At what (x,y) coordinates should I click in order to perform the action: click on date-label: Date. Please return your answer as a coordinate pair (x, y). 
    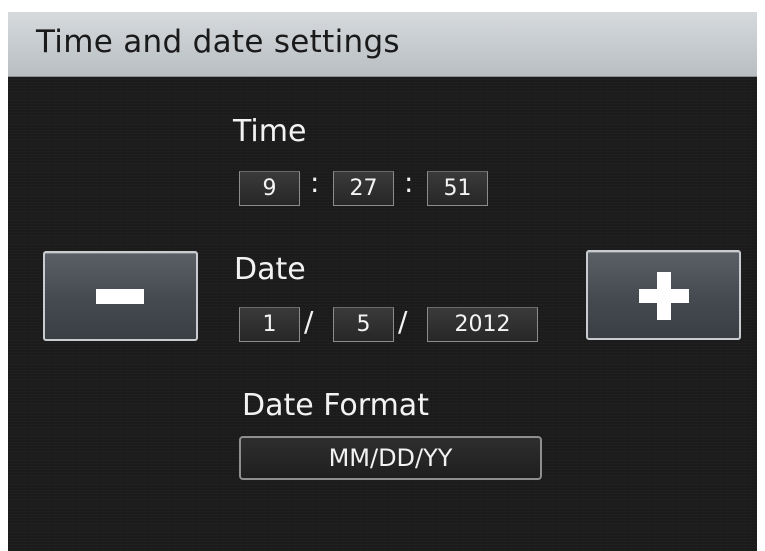
    Looking at the image, I should click on (270, 269).